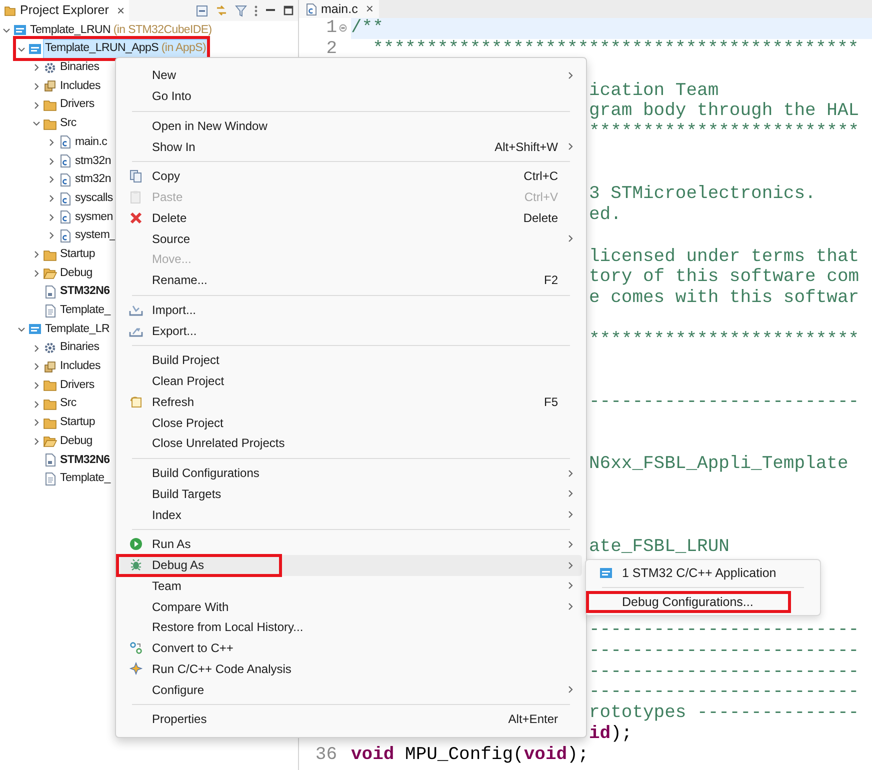 Image resolution: width=872 pixels, height=770 pixels. Describe the element at coordinates (351, 218) in the screenshot. I see `menu-item: Delete Delete` at that location.